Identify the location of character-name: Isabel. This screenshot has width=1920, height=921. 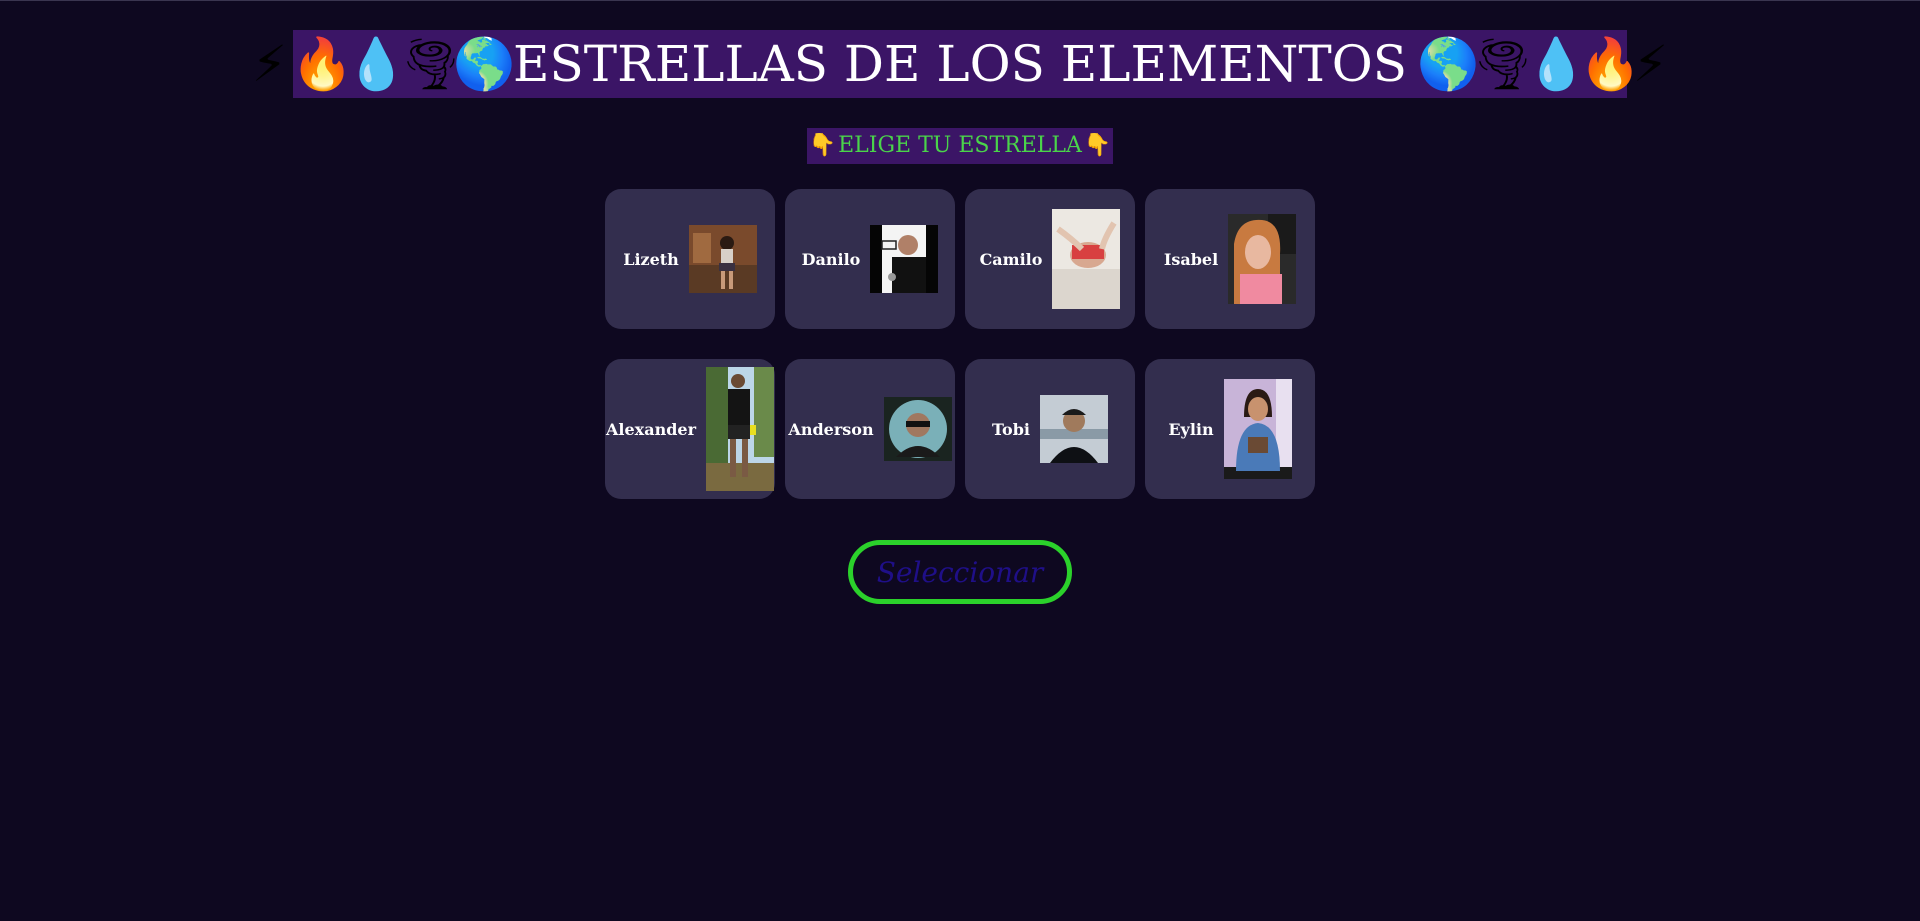
(1191, 259).